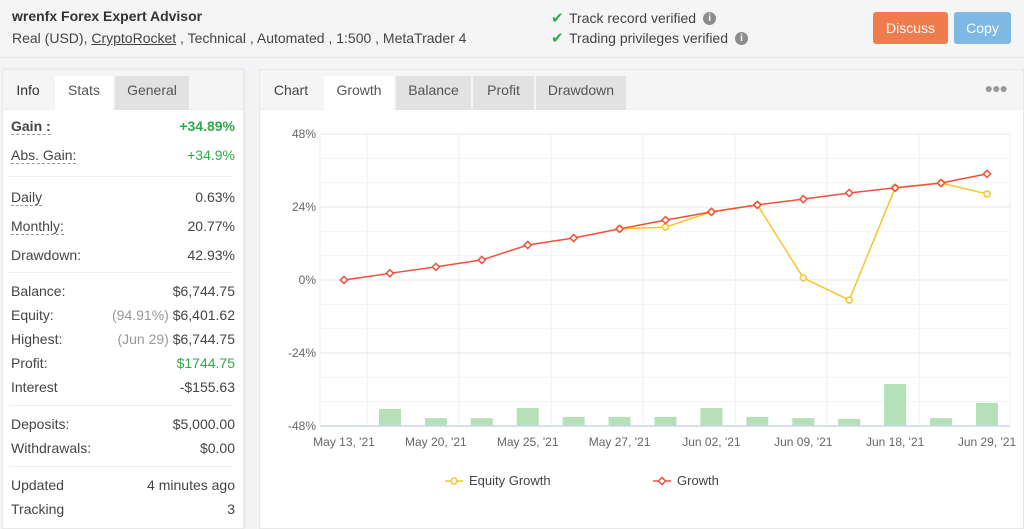 The image size is (1024, 529). What do you see at coordinates (123, 127) in the screenshot?
I see `stat-gain: Gain : +34.89%` at bounding box center [123, 127].